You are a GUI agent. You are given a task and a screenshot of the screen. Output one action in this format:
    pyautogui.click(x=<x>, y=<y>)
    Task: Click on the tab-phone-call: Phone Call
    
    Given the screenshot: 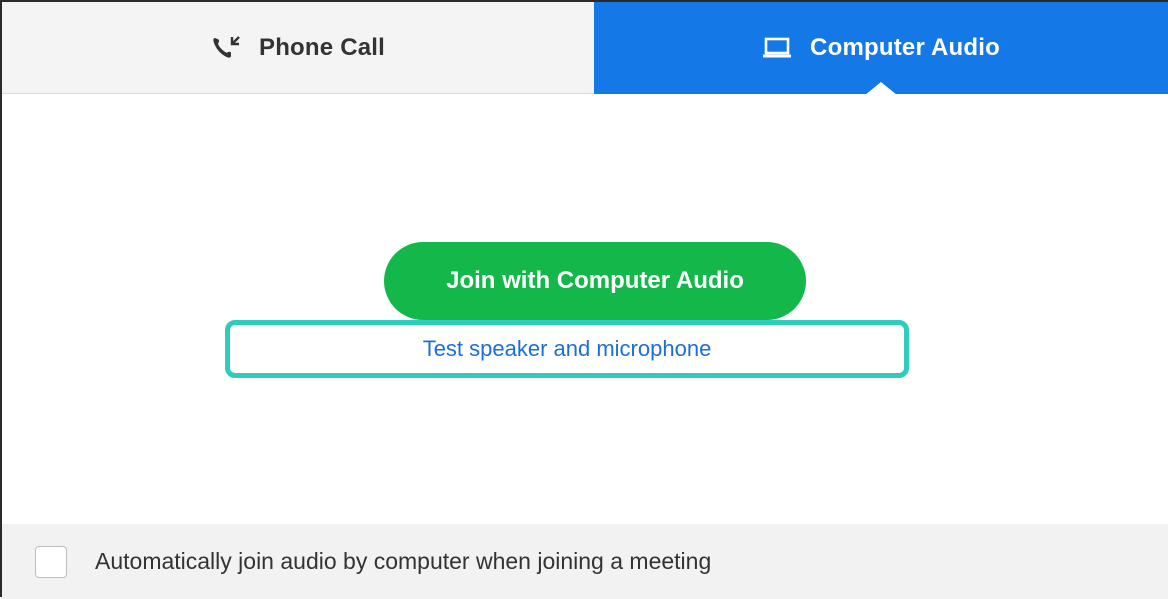 What is the action you would take?
    pyautogui.click(x=298, y=48)
    